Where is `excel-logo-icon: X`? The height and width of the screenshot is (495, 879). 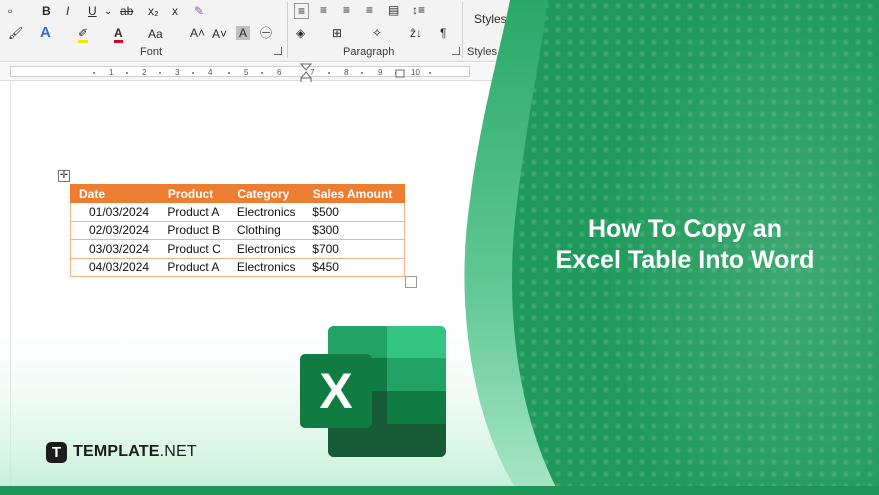 excel-logo-icon: X is located at coordinates (373, 391).